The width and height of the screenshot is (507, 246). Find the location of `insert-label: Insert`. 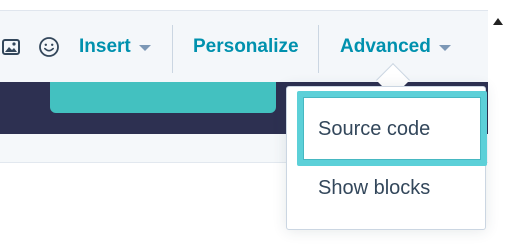

insert-label: Insert is located at coordinates (105, 46).